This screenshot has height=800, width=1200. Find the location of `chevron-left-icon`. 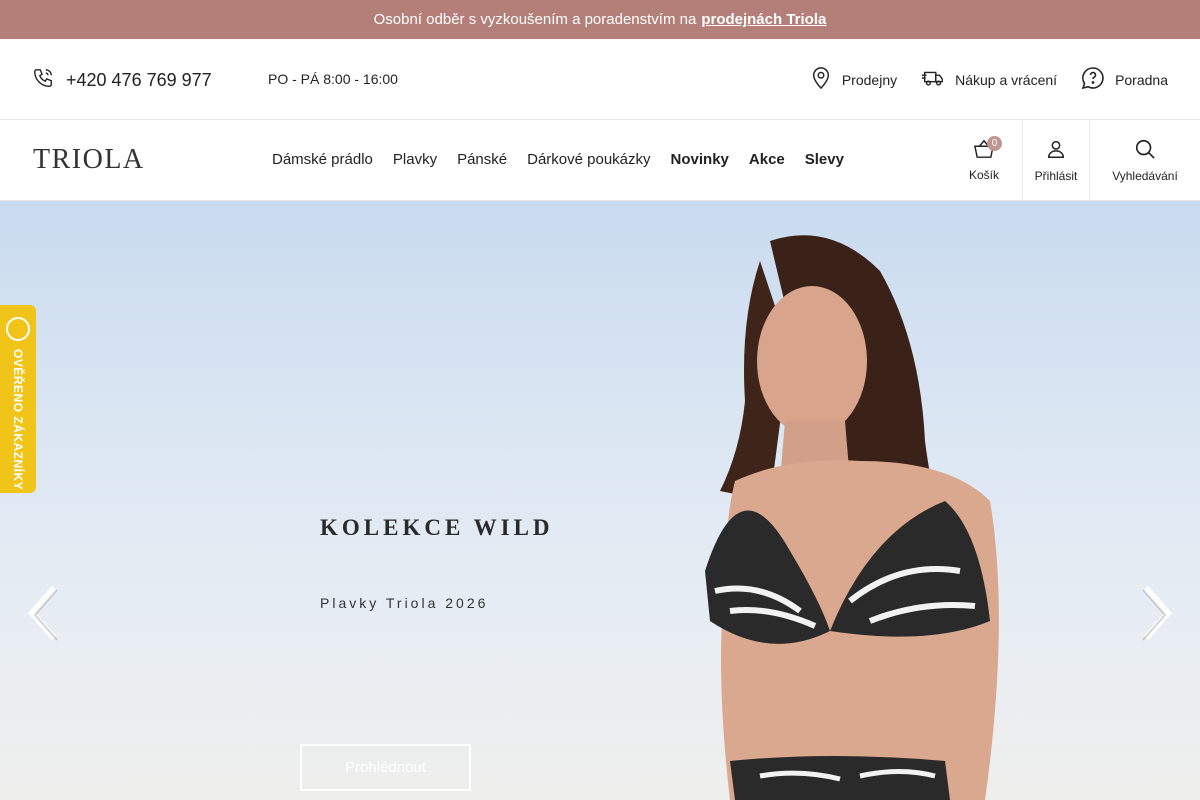

chevron-left-icon is located at coordinates (43, 613).